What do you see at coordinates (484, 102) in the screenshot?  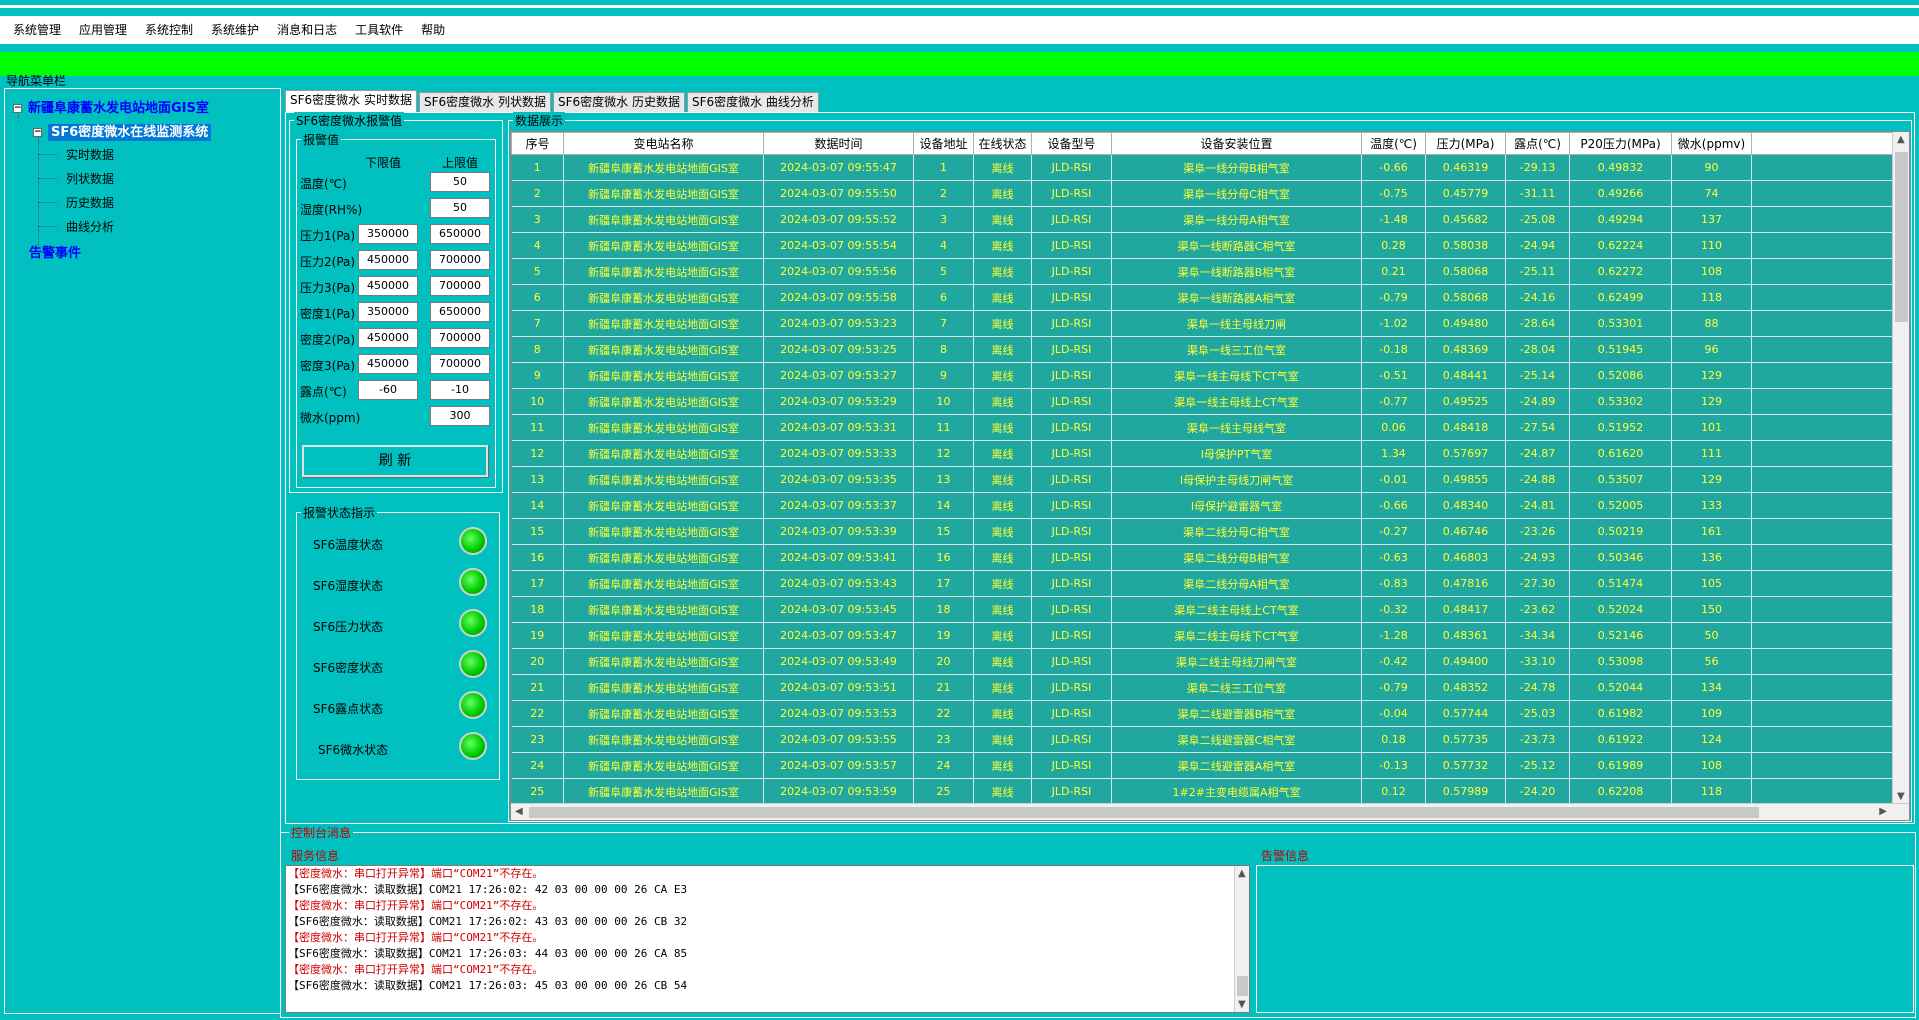 I see `tab-column-data: SF6密度微水 列状数据` at bounding box center [484, 102].